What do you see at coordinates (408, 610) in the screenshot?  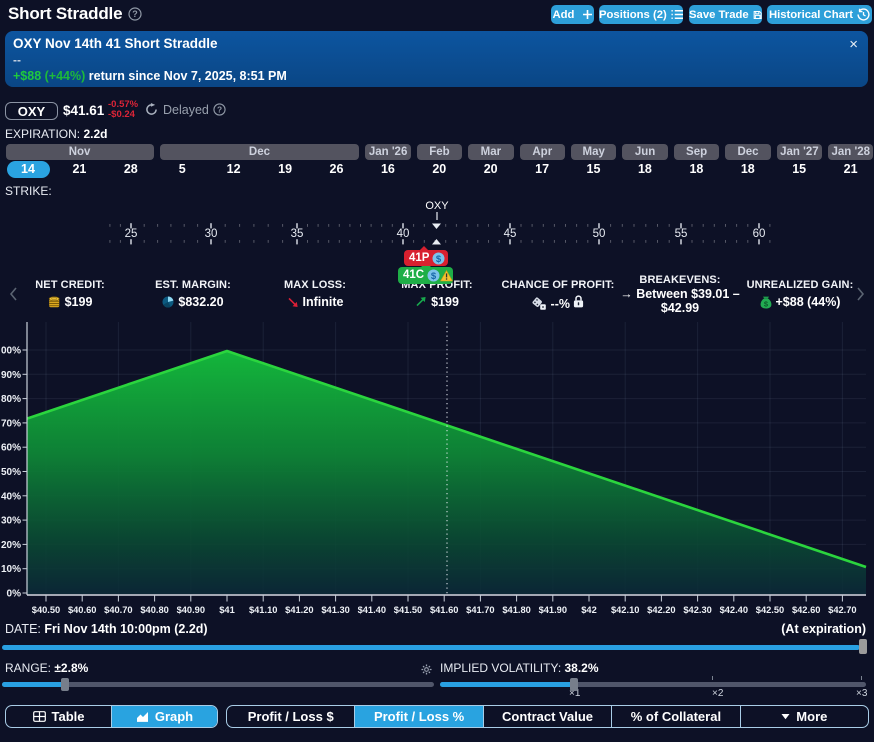 I see `svg-text: $41.50` at bounding box center [408, 610].